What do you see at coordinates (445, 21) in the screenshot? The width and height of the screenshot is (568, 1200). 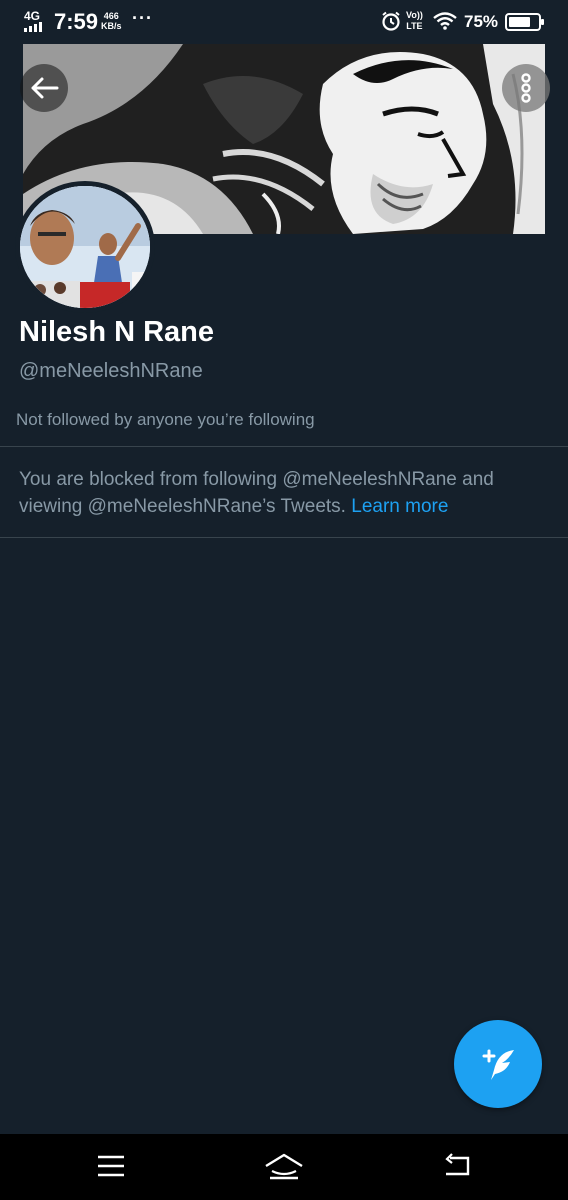 I see `wifi-icon` at bounding box center [445, 21].